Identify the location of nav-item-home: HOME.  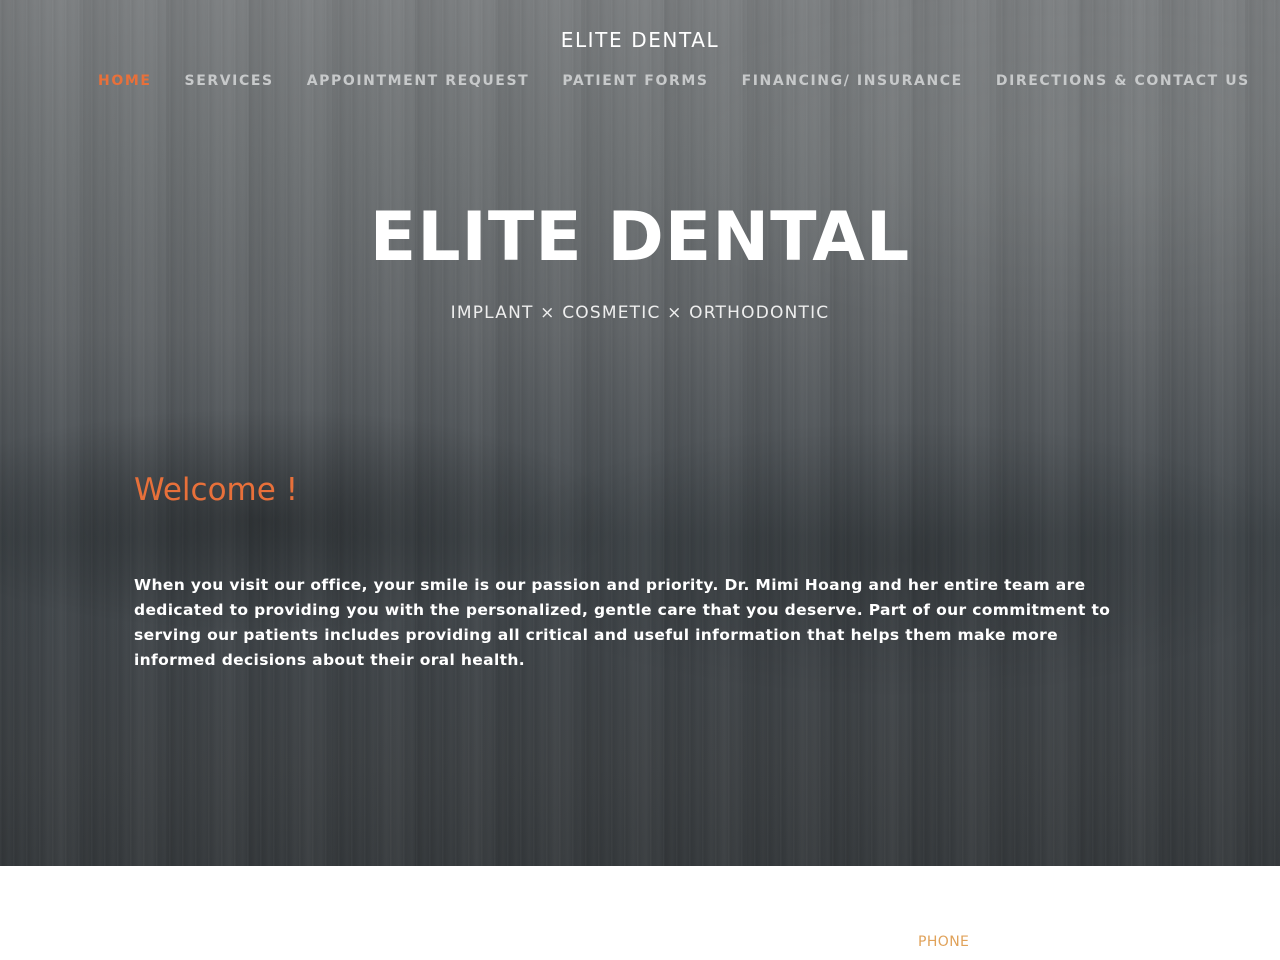
(125, 81).